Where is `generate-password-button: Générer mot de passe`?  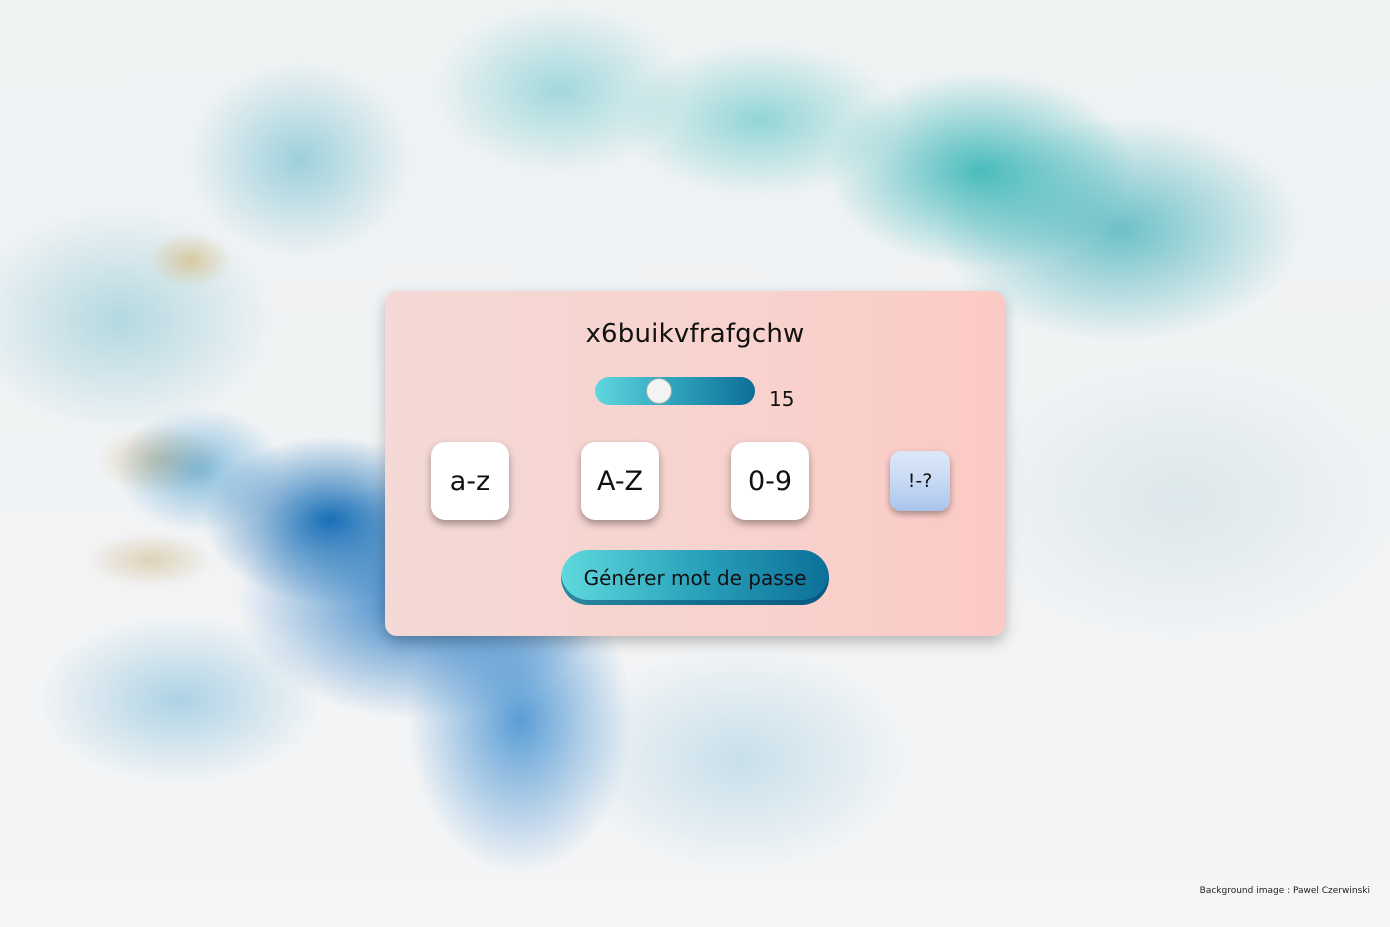
generate-password-button: Générer mot de passe is located at coordinates (695, 577).